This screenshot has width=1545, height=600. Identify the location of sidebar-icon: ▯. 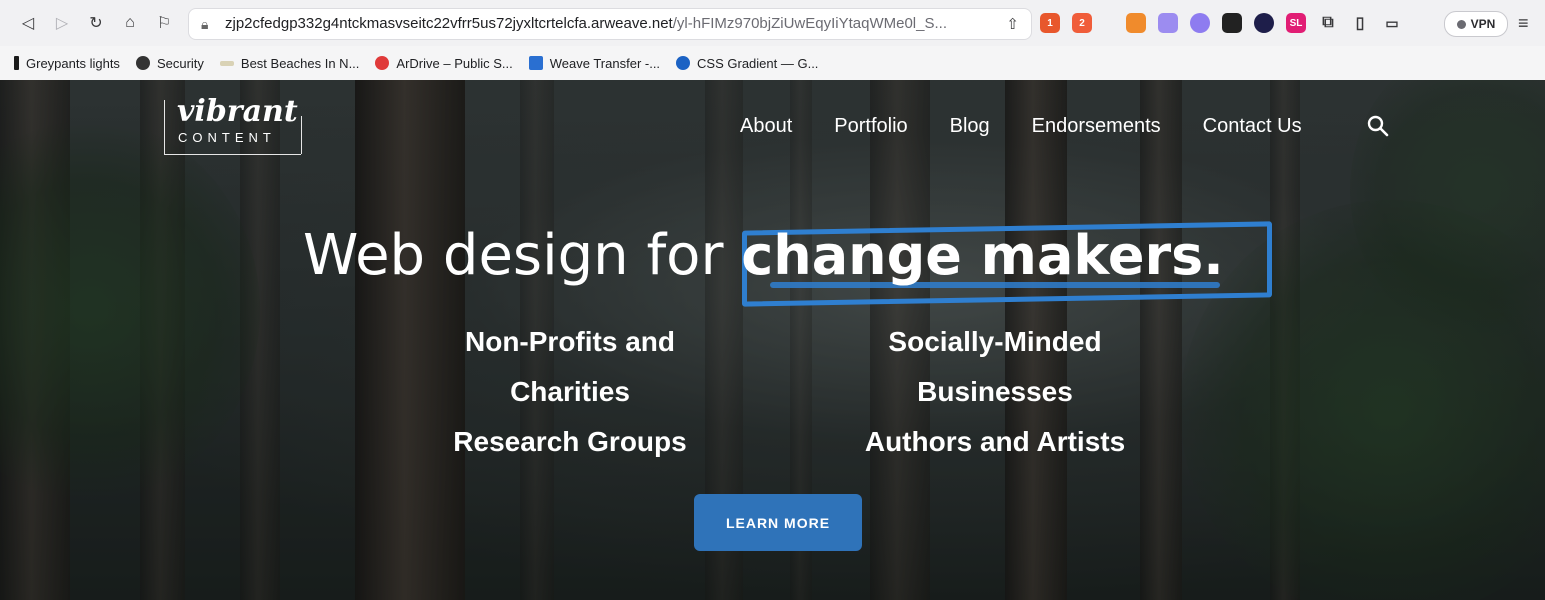
(1360, 23).